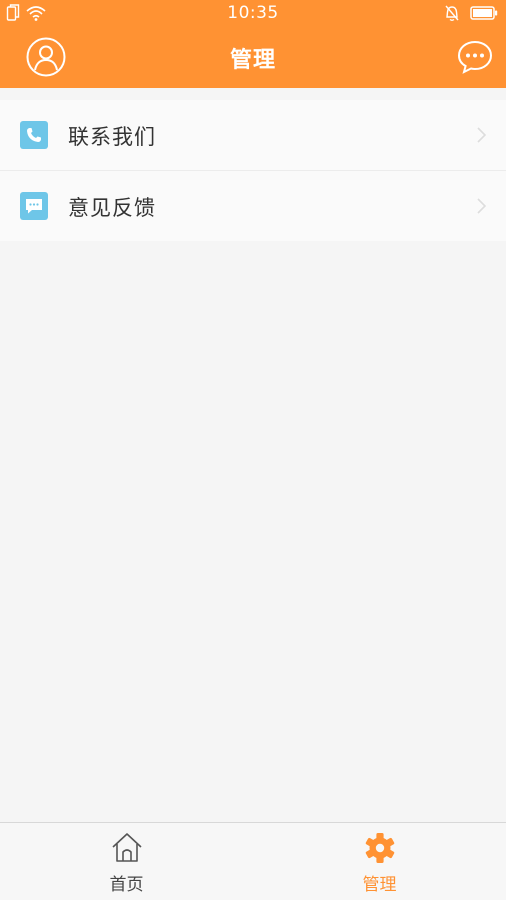 The image size is (506, 900). I want to click on contact-us-item: 联系我们, so click(253, 135).